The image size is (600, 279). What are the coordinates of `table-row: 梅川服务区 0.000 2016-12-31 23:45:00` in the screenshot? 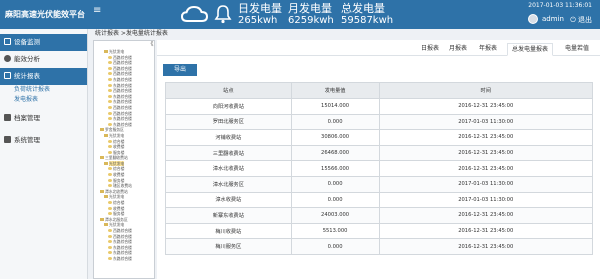 It's located at (379, 246).